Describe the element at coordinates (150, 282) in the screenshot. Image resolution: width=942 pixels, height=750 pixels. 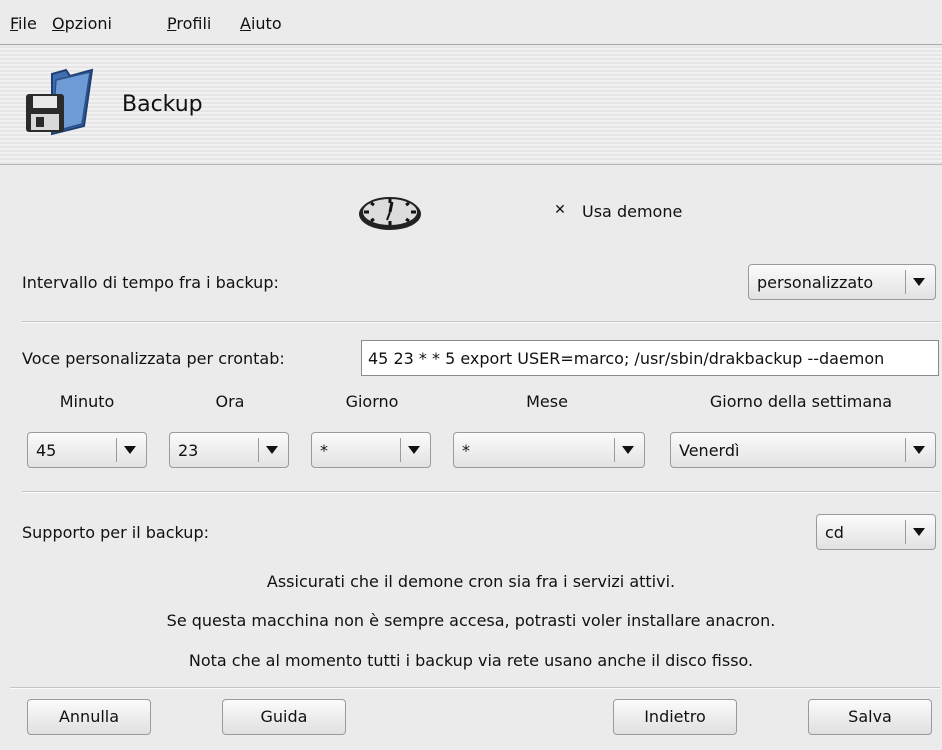
I see `interval-label: Intervallo di tempo fra i backup:` at that location.